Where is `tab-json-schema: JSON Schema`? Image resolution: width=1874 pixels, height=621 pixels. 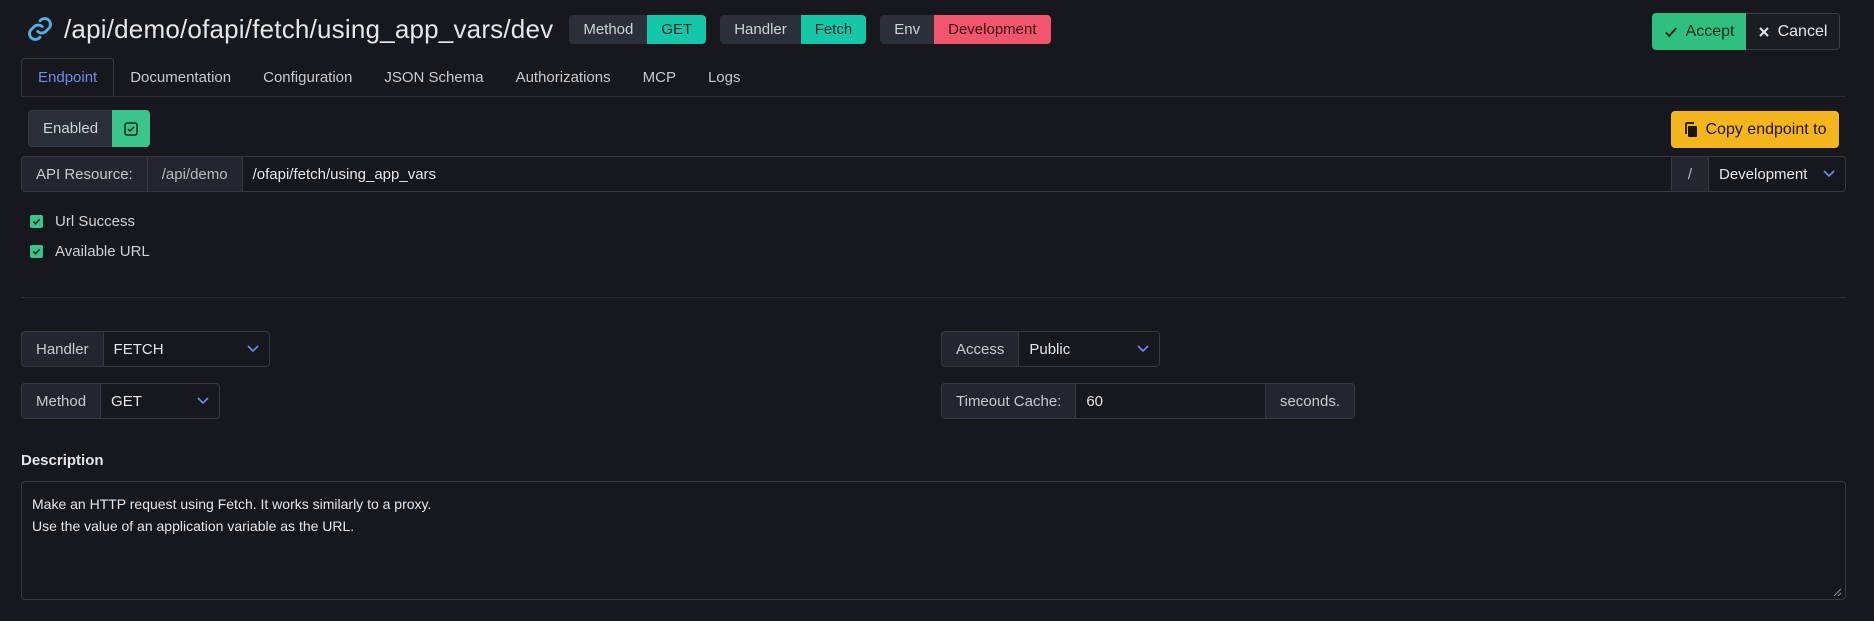 tab-json-schema: JSON Schema is located at coordinates (433, 77).